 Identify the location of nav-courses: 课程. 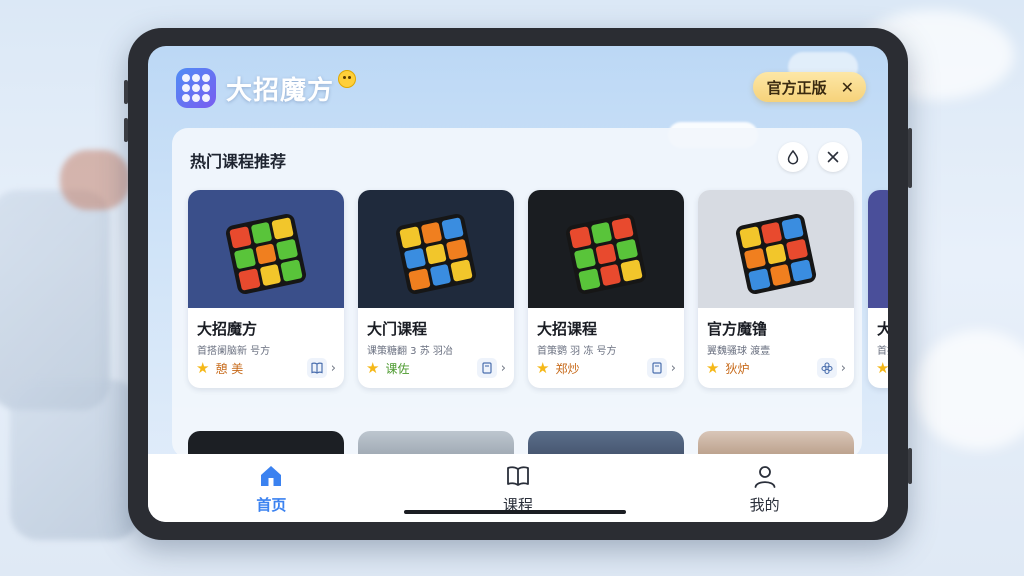
(518, 488).